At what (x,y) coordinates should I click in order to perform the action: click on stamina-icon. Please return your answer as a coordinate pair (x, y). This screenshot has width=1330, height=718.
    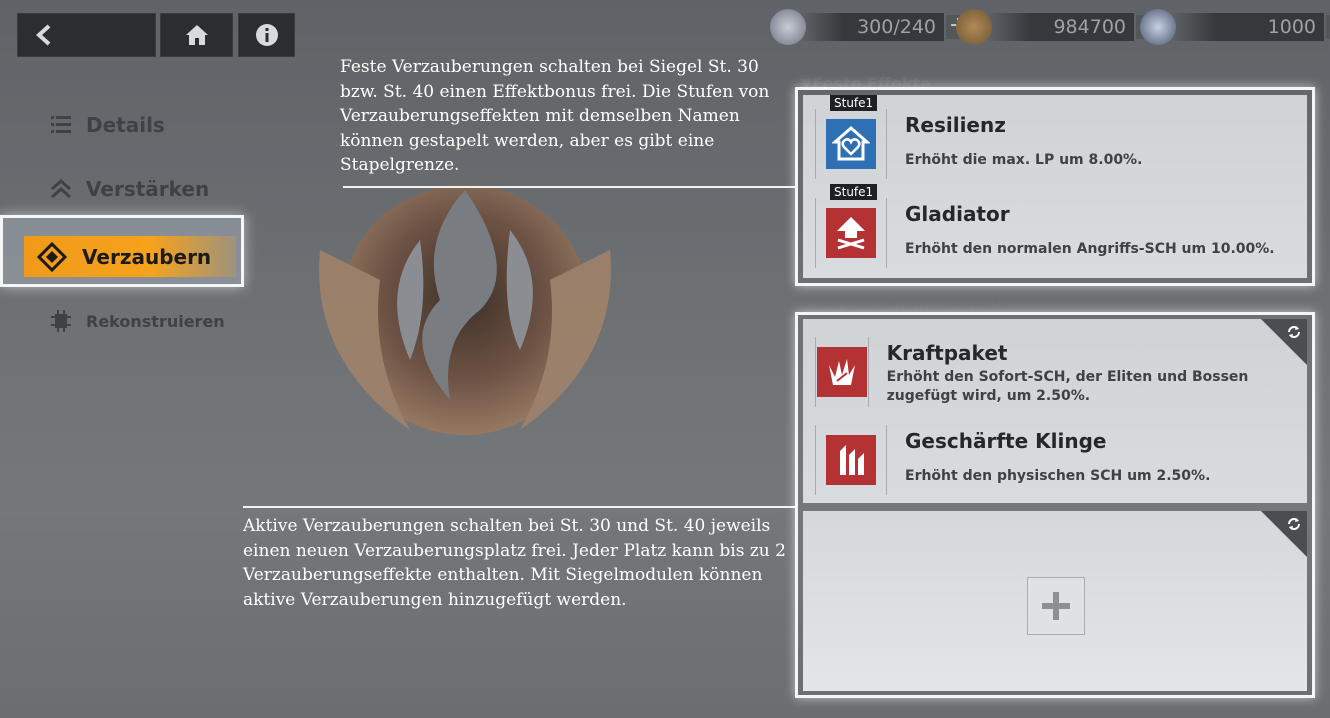
    Looking at the image, I should click on (788, 27).